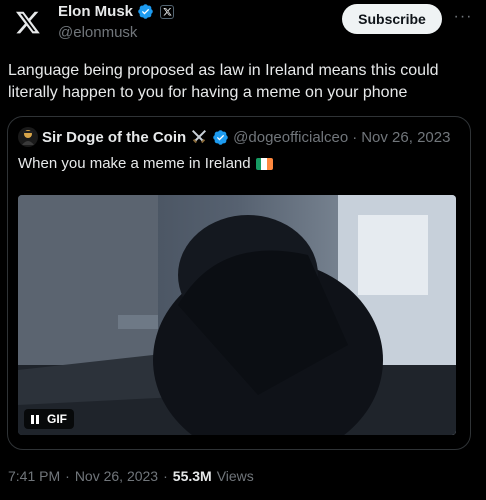  I want to click on post-meta: 7:41 PM · Nov 26, 2023 · 55.3M Views, so click(131, 476).